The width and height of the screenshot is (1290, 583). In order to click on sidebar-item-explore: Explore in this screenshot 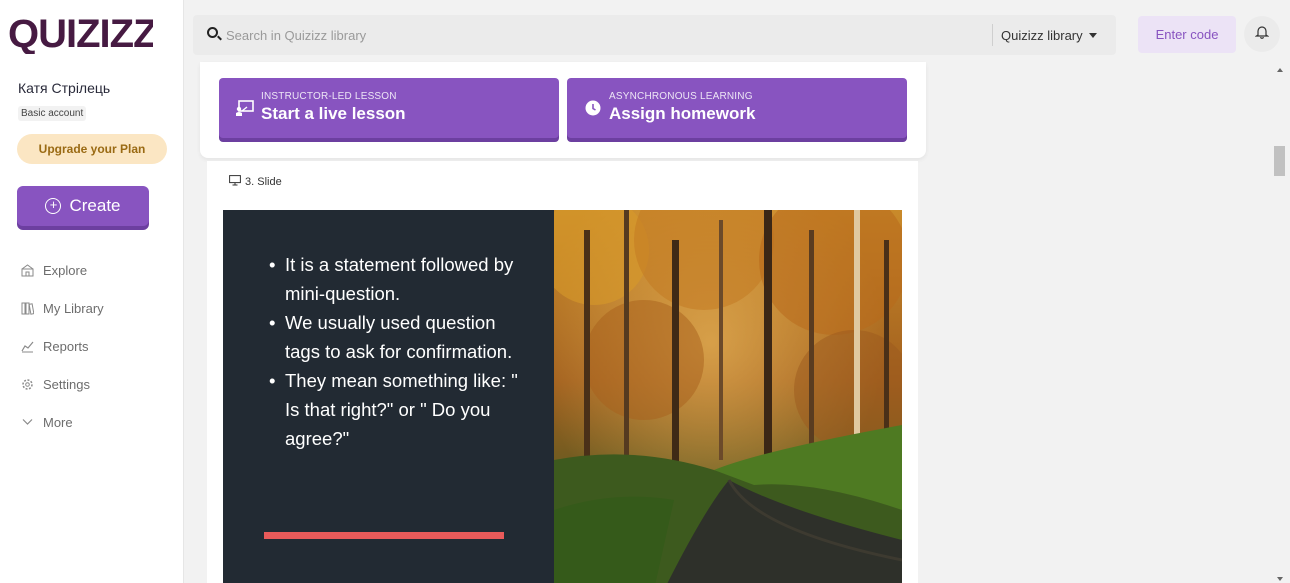, I will do `click(62, 270)`.